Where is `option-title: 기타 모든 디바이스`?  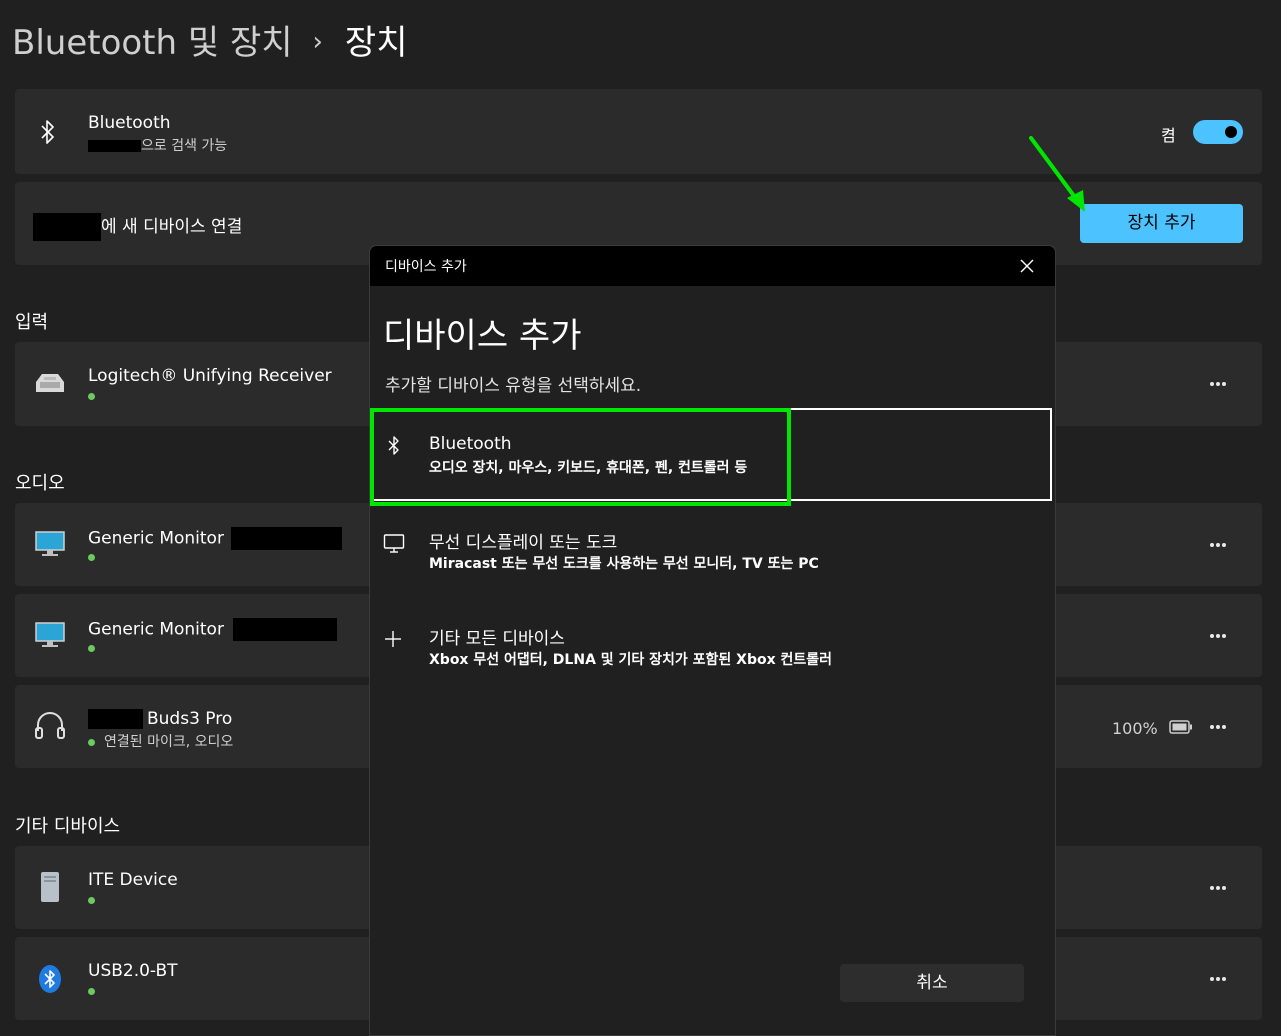
option-title: 기타 모든 디바이스 is located at coordinates (497, 639).